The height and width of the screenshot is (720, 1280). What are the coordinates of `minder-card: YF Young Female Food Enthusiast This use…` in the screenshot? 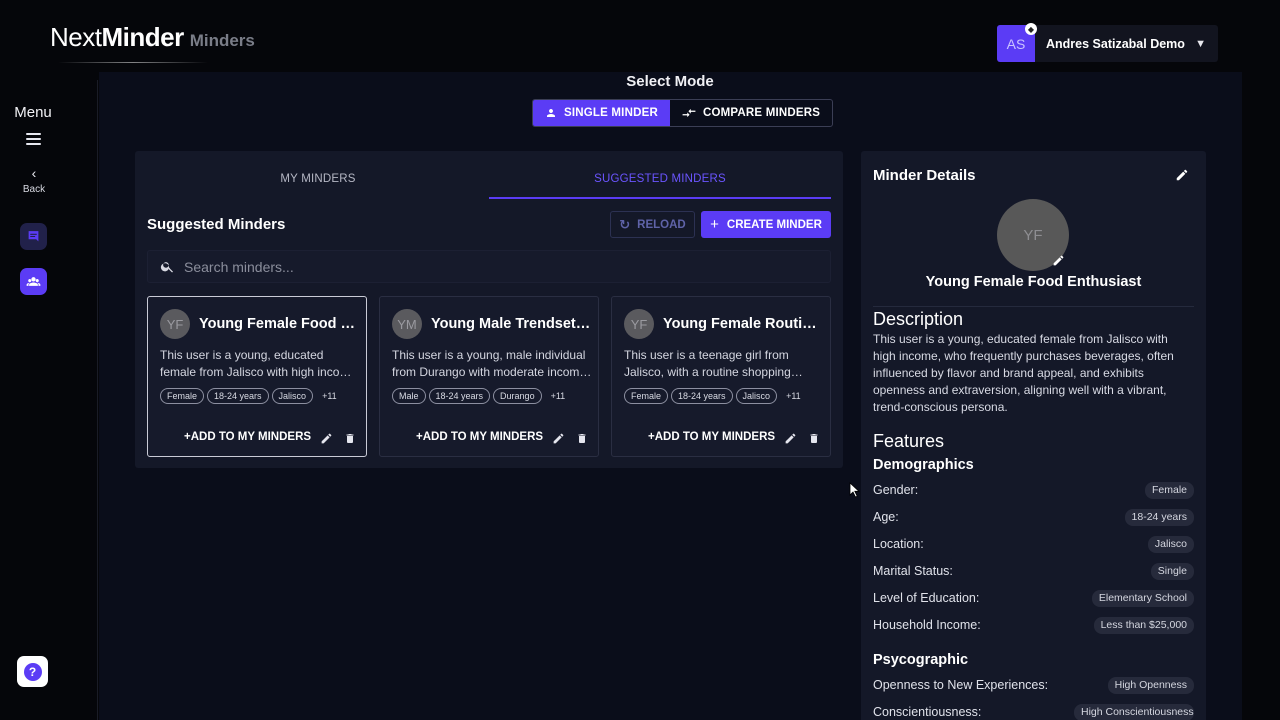 It's located at (257, 376).